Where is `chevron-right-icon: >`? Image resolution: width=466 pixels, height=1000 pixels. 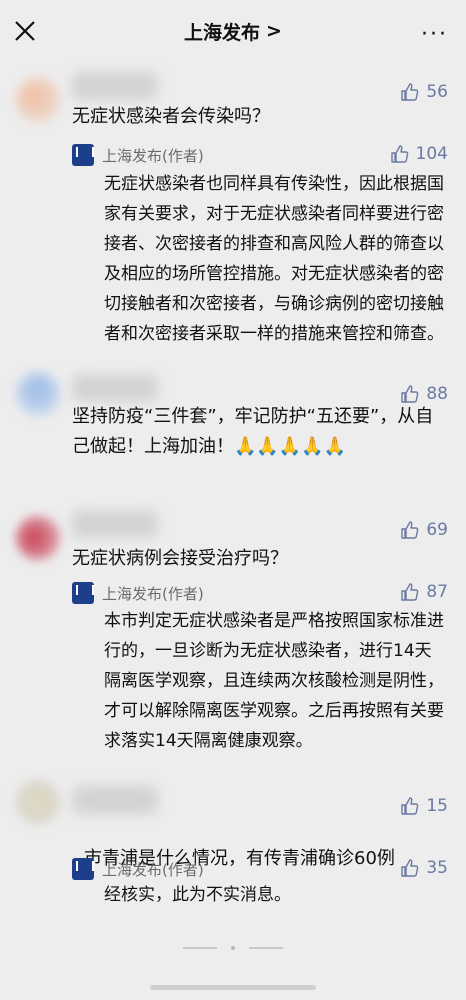 chevron-right-icon: > is located at coordinates (274, 31).